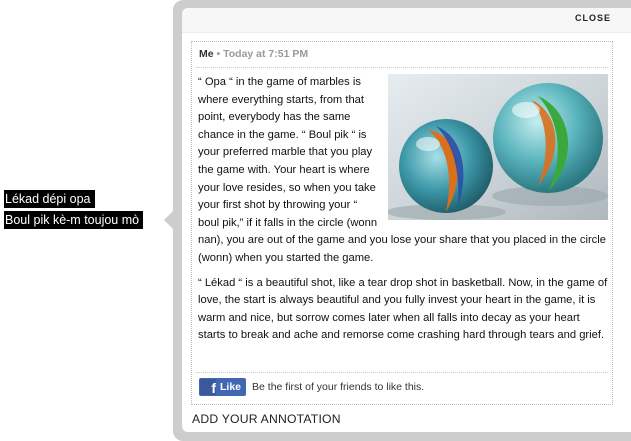  What do you see at coordinates (593, 18) in the screenshot?
I see `close-button: CLOSE` at bounding box center [593, 18].